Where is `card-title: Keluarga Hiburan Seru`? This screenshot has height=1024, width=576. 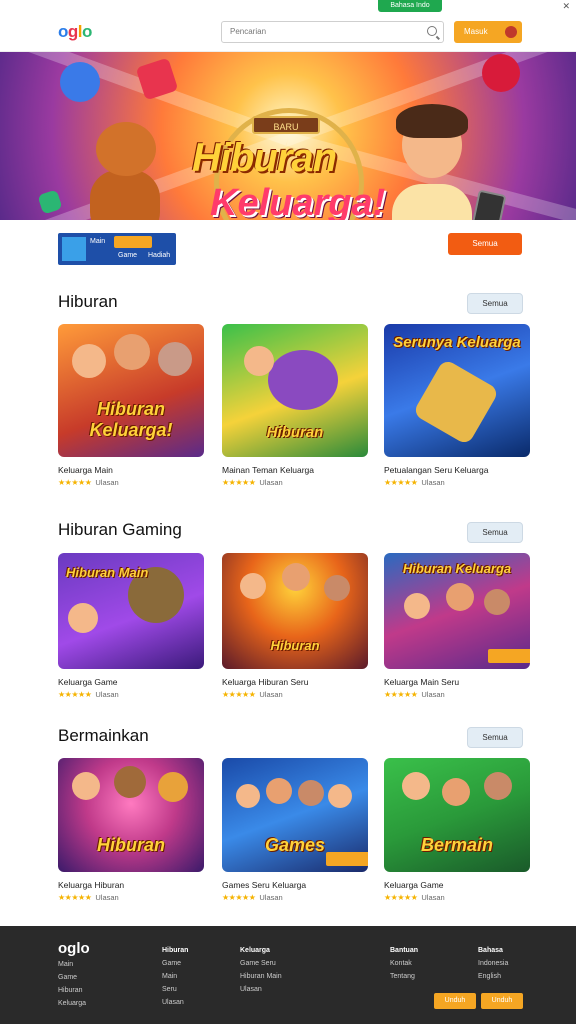
card-title: Keluarga Hiburan Seru is located at coordinates (265, 682).